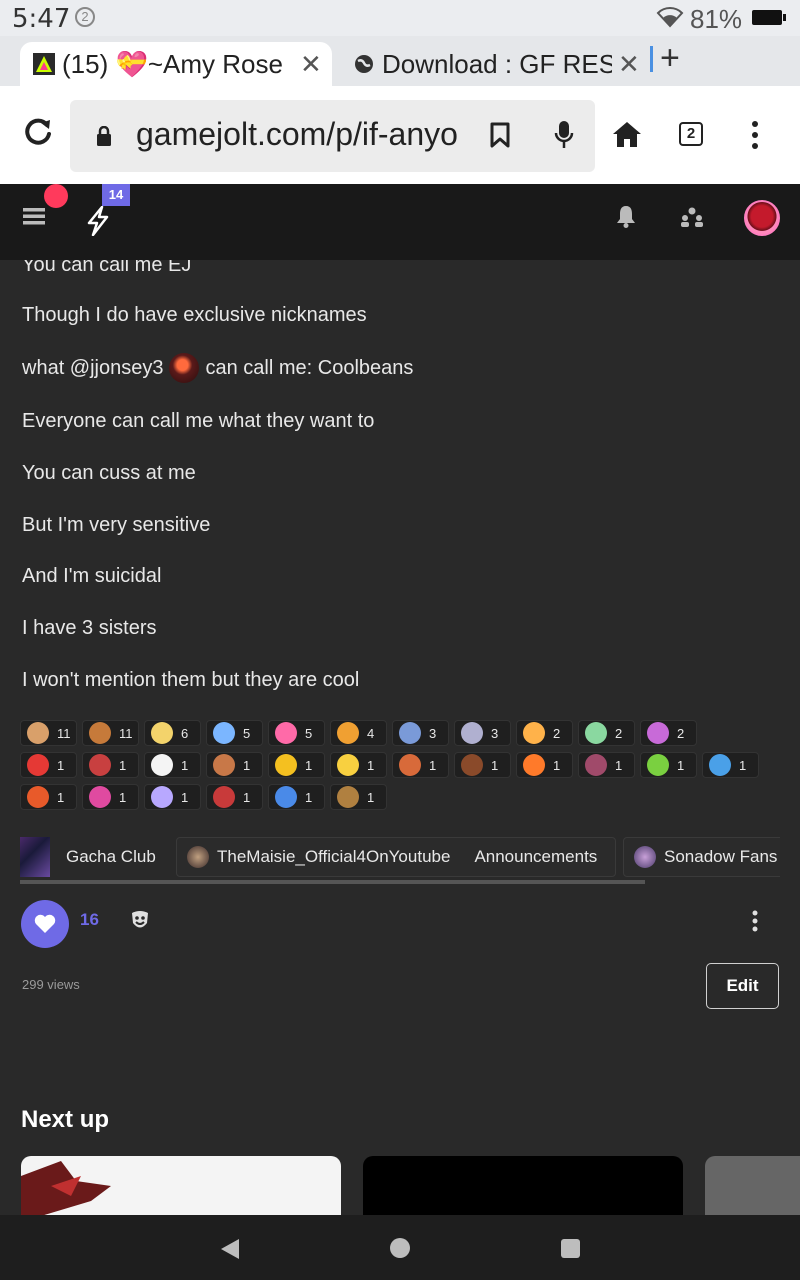 This screenshot has height=1280, width=800. Describe the element at coordinates (309, 367) in the screenshot. I see `mention-suffix: can call me: Coolbeans` at that location.